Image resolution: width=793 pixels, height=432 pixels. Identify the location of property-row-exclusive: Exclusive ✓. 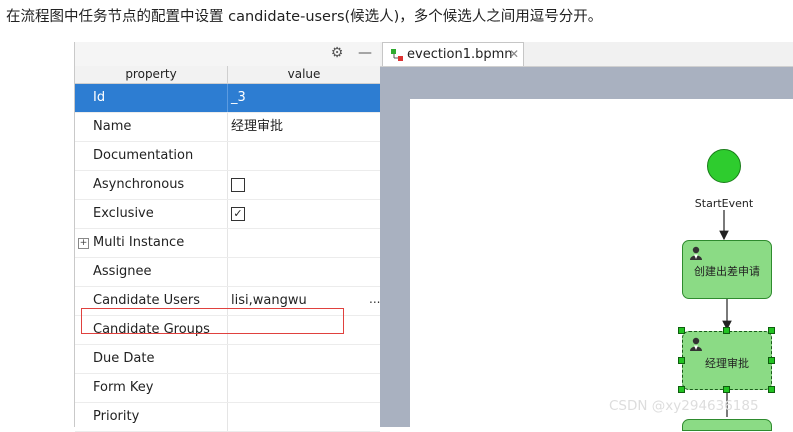
(227, 214).